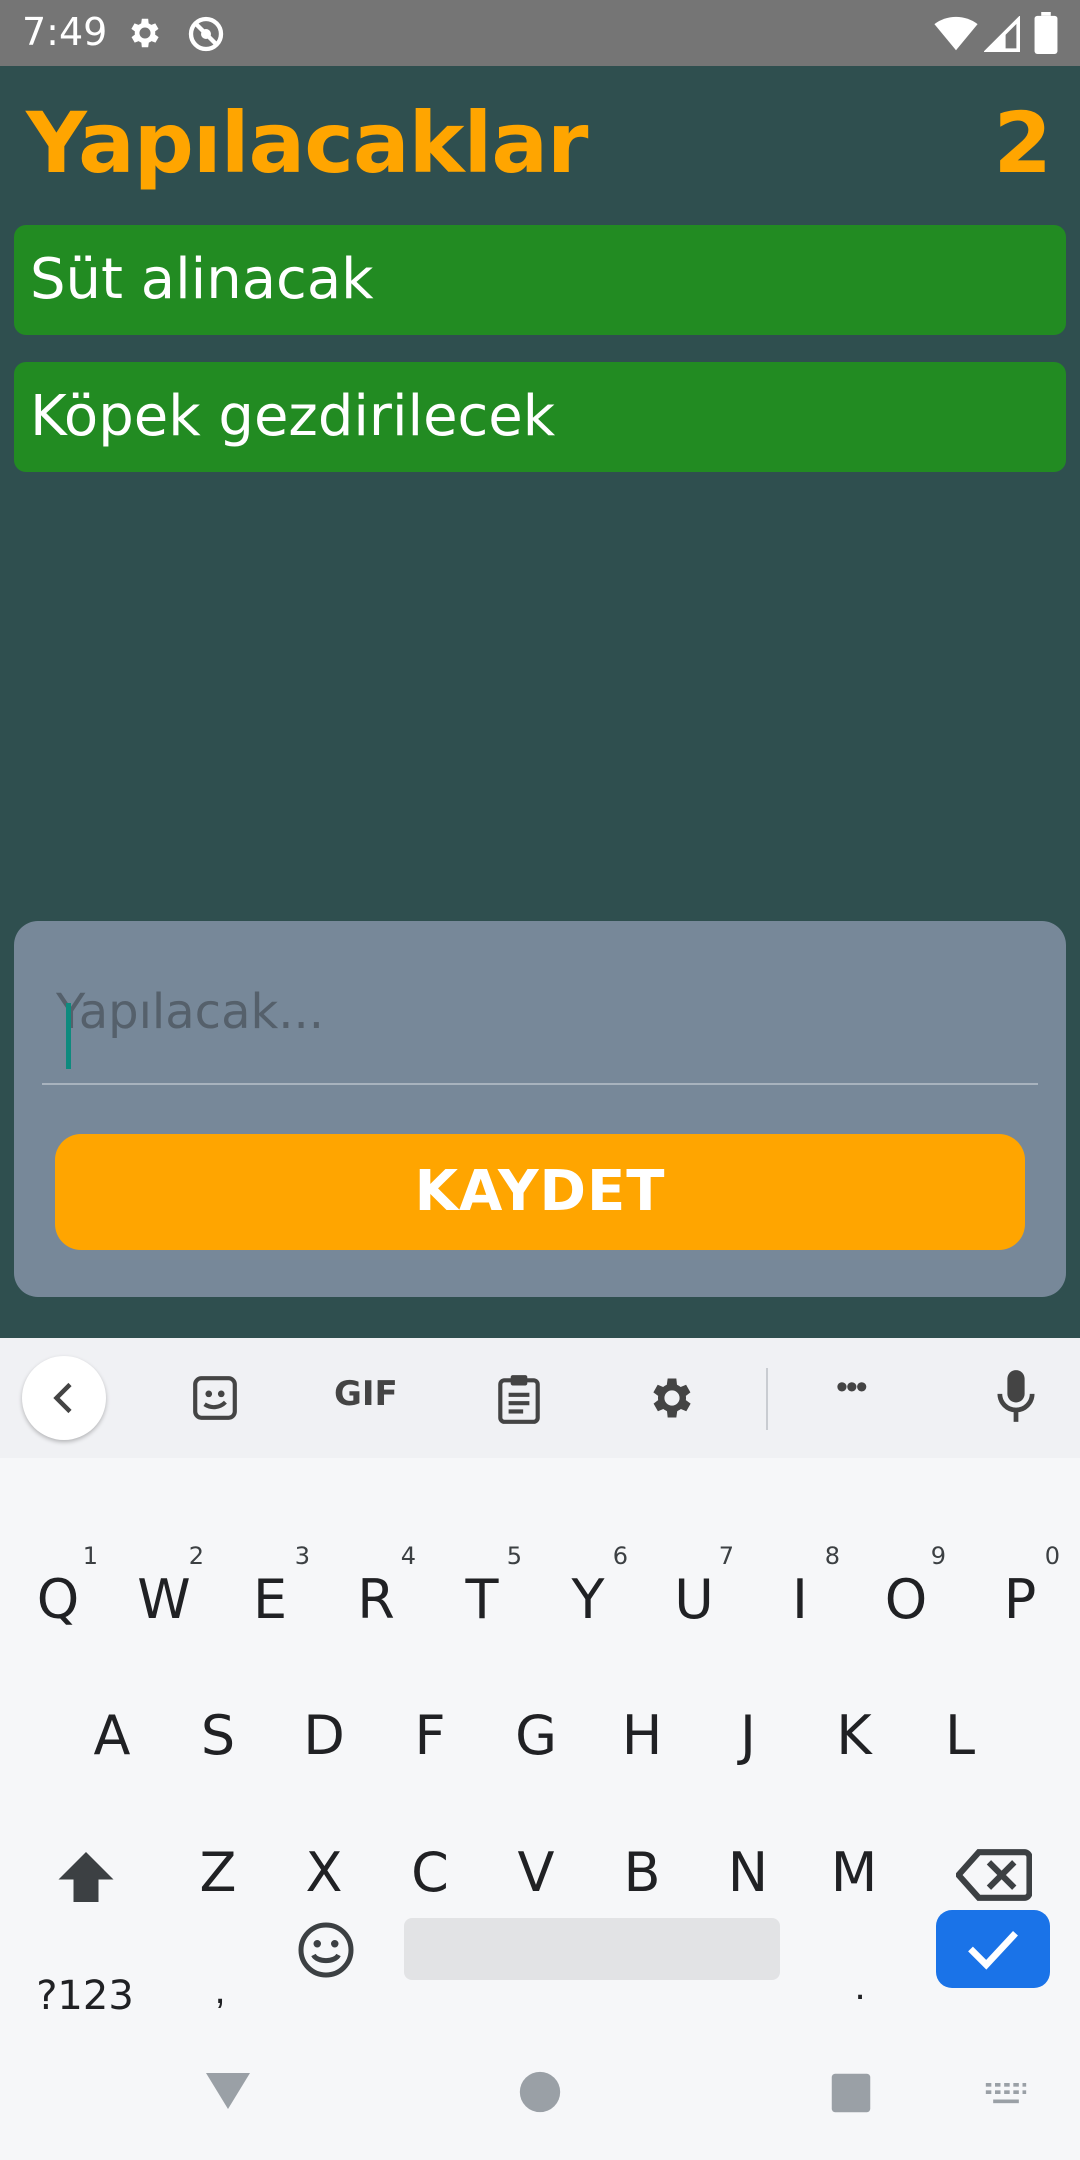 This screenshot has width=1080, height=2160. I want to click on home-circle-icon, so click(540, 2092).